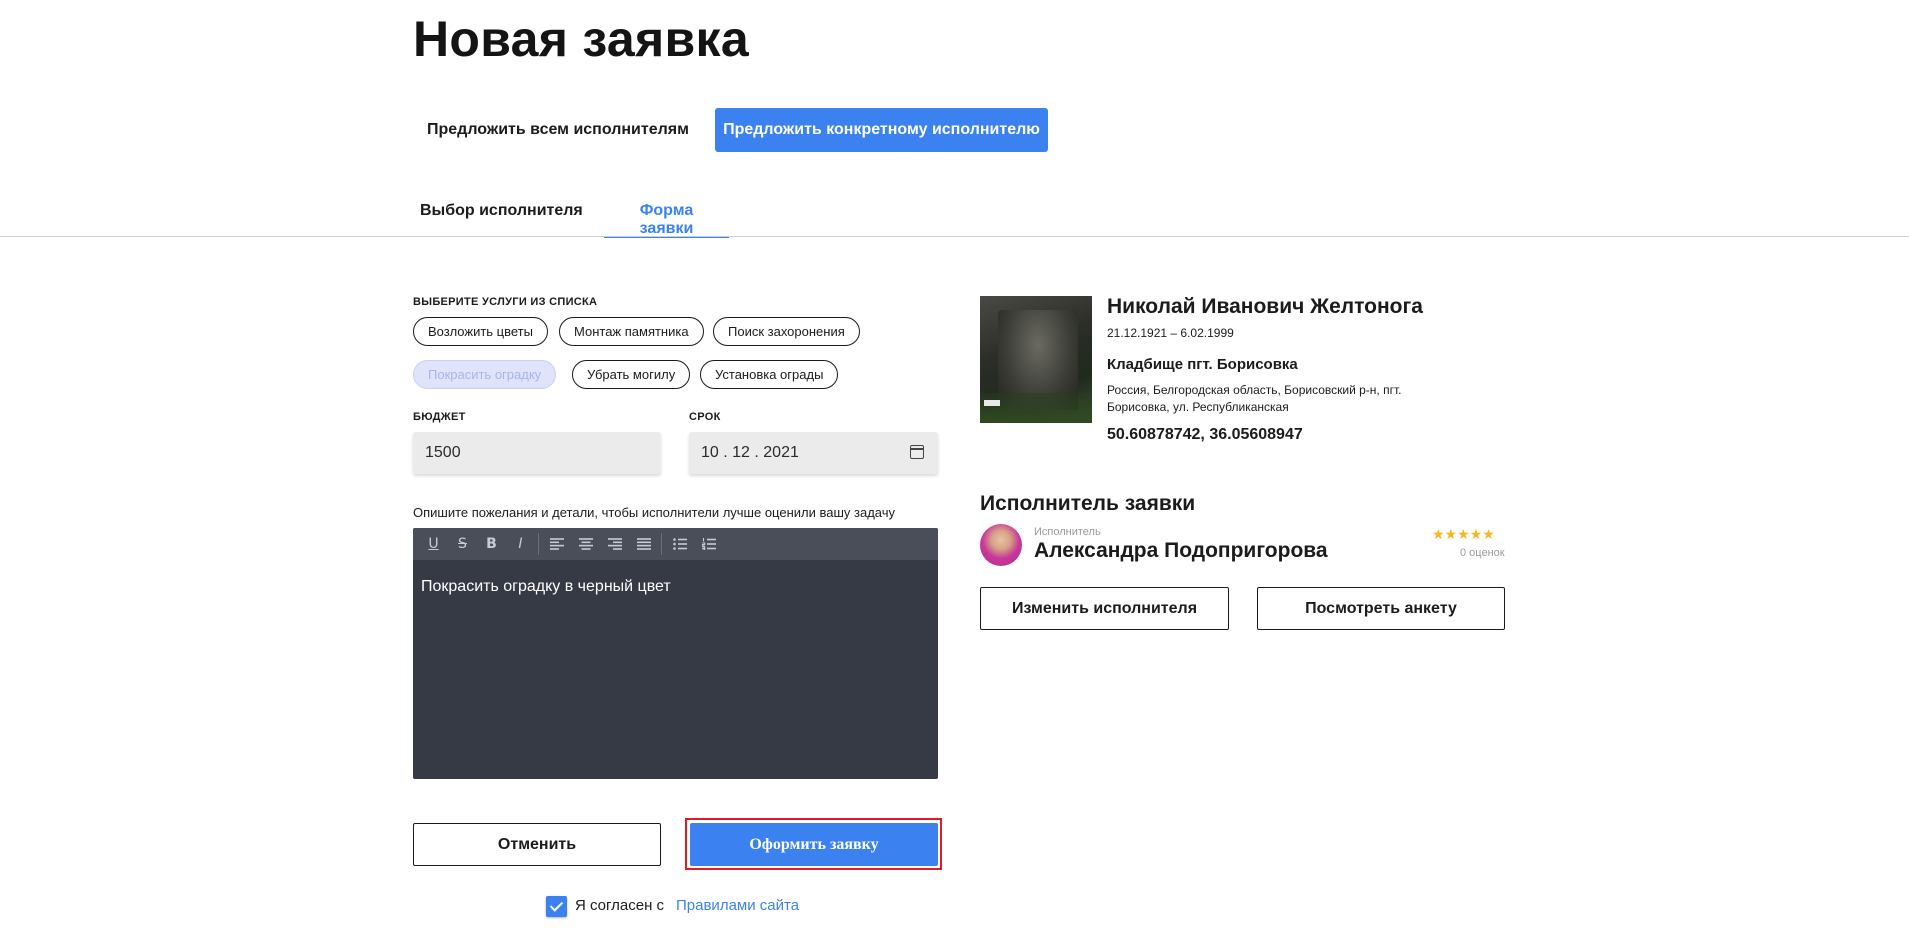  I want to click on service-chip-flowers: Возложить цветы, so click(480, 331).